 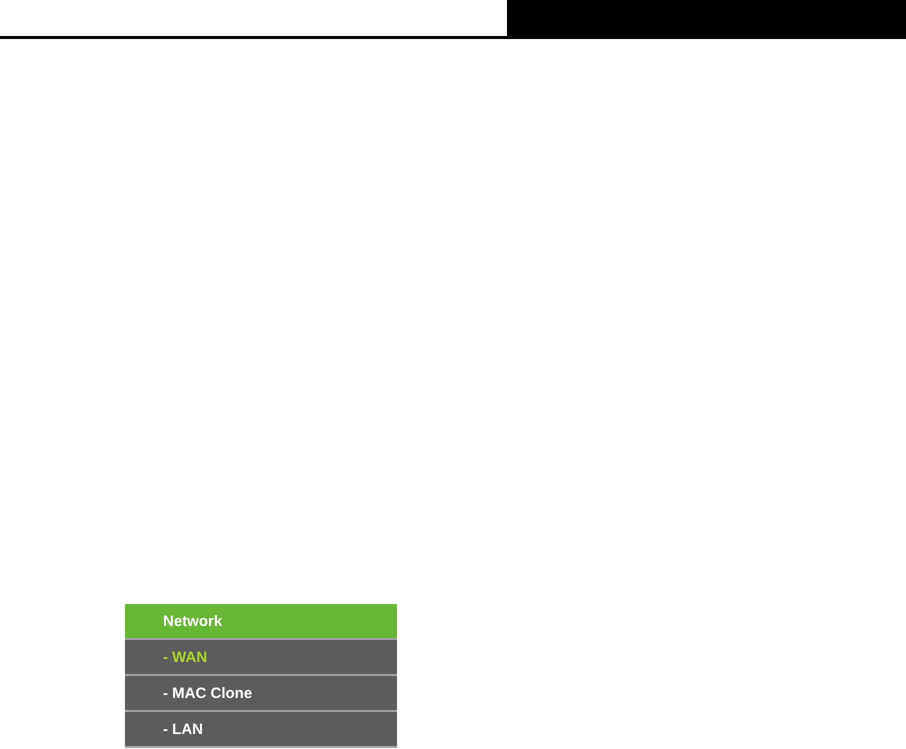 I want to click on menu-item: - WAN, so click(x=261, y=656).